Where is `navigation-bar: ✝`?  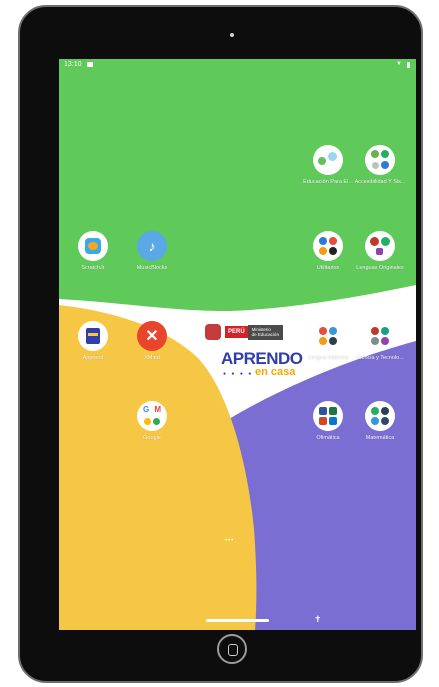
navigation-bar: ✝ is located at coordinates (237, 622).